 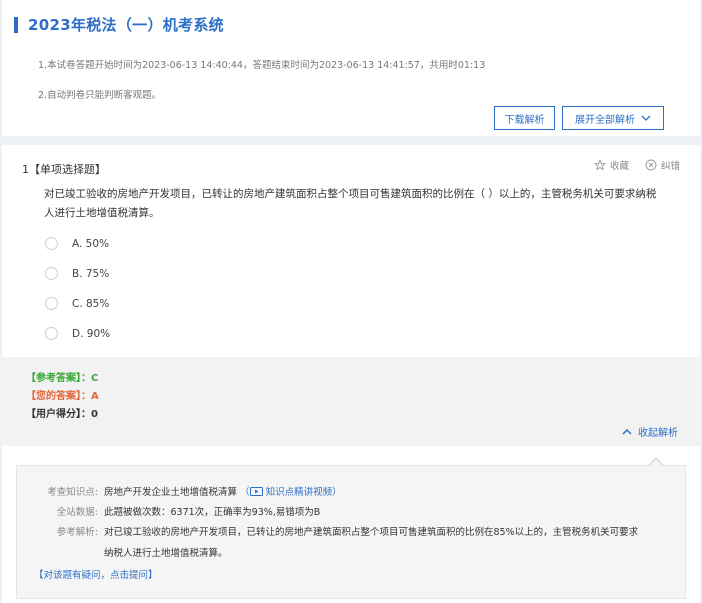 What do you see at coordinates (100, 95) in the screenshot?
I see `auto-grade-note: 2.自动判卷只能判断客观题。` at bounding box center [100, 95].